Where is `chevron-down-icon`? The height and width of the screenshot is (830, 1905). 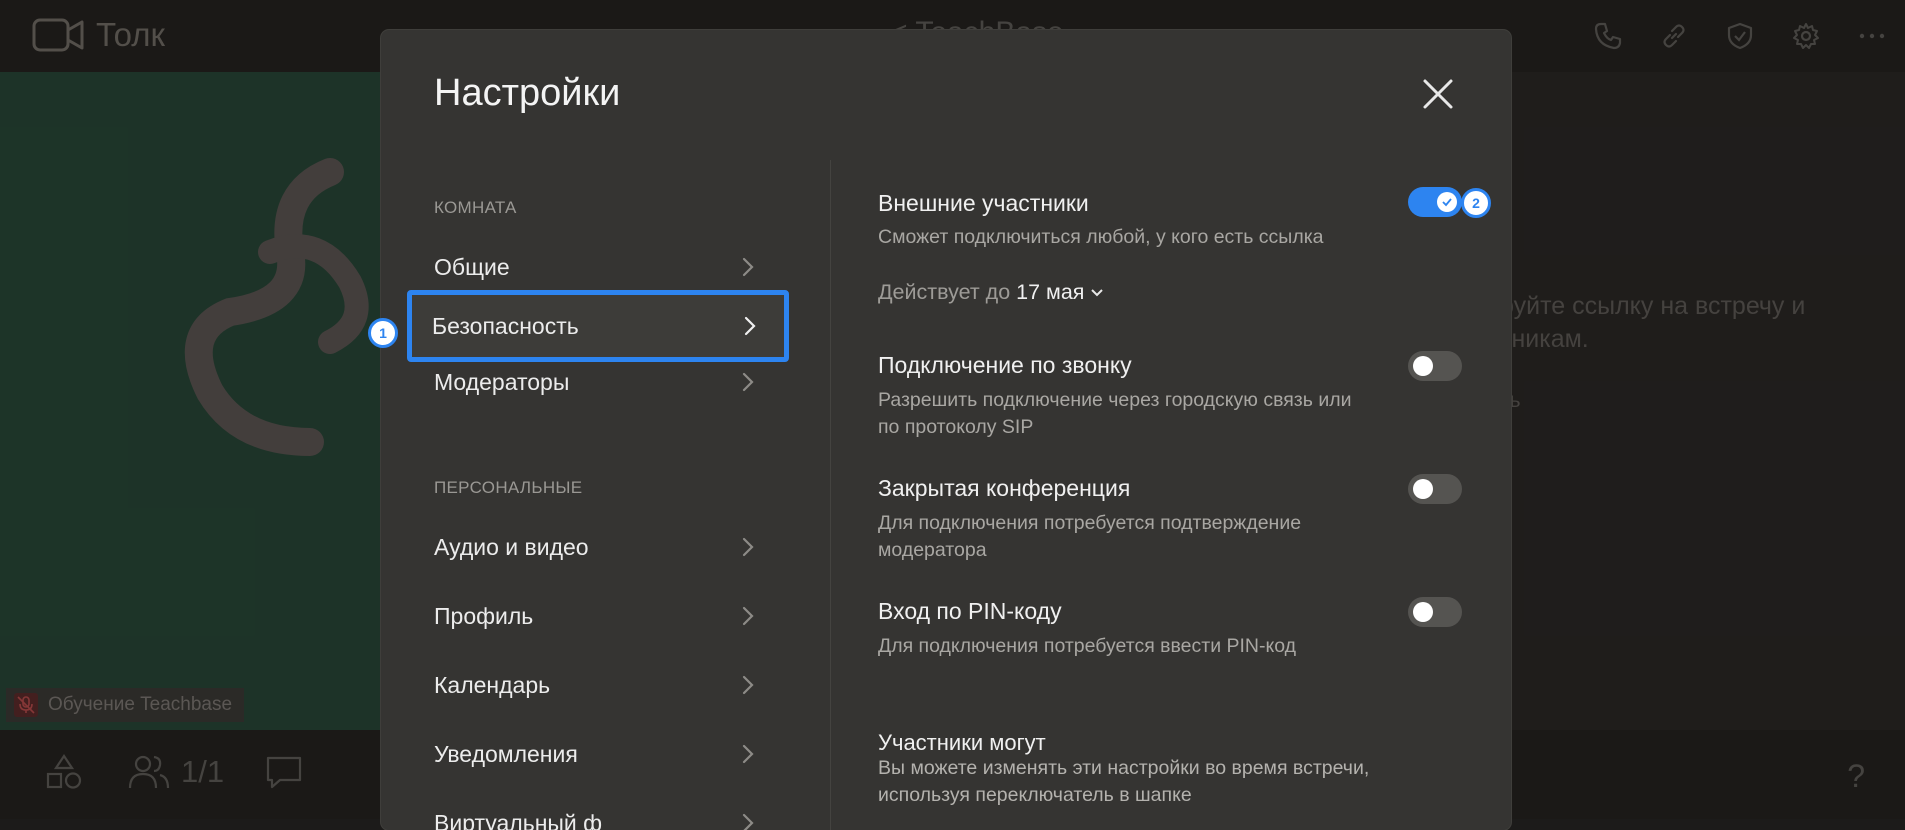
chevron-down-icon is located at coordinates (1097, 293).